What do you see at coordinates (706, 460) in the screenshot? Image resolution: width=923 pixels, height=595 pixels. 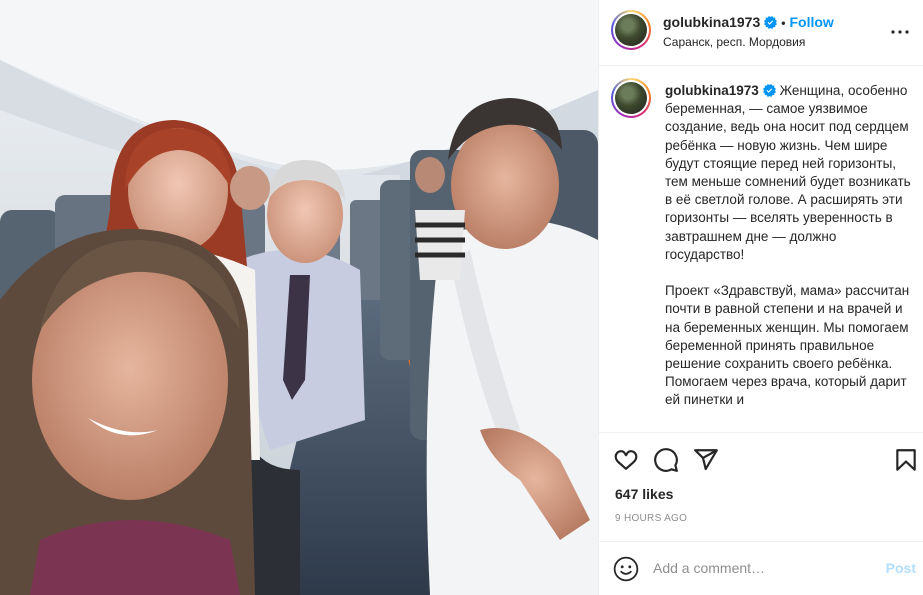 I see `share-icon` at bounding box center [706, 460].